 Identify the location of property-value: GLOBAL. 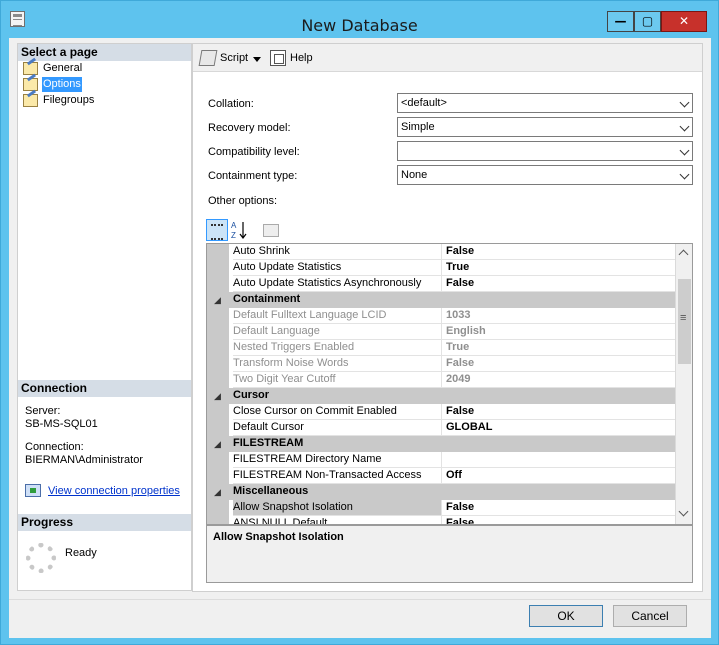
(558, 428).